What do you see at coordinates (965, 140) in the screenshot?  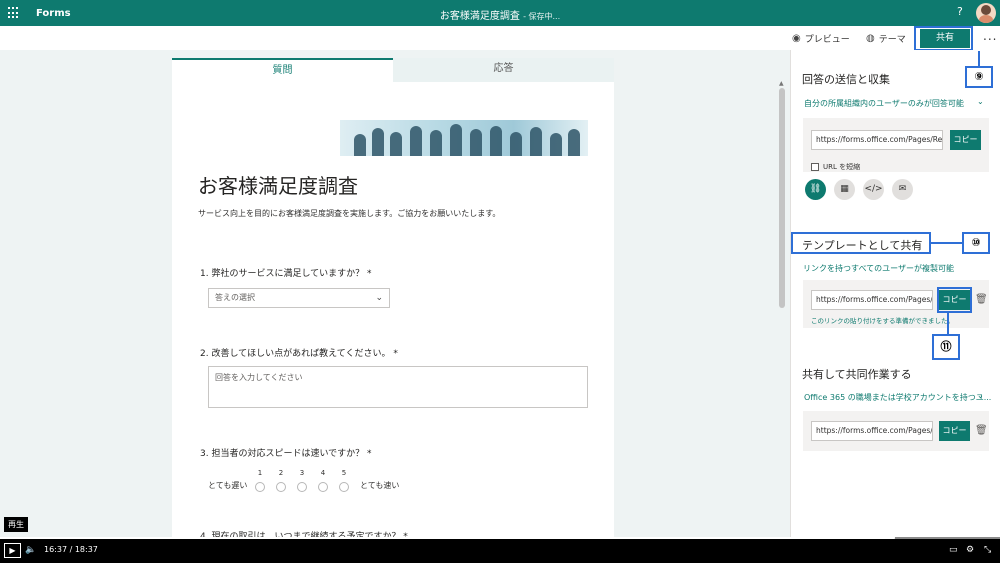 I see `collect-copy-button: コピー` at bounding box center [965, 140].